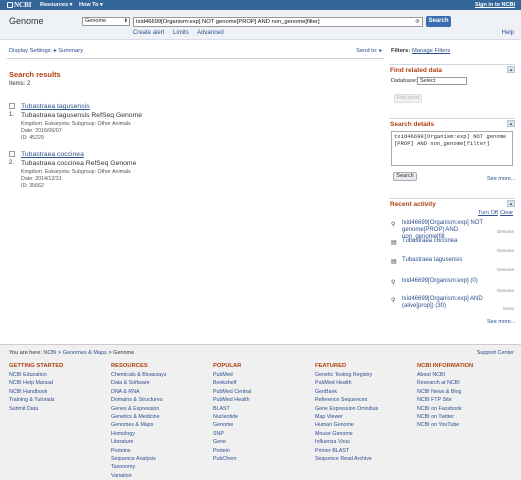 The width and height of the screenshot is (521, 480). I want to click on result-title-link: Tubastraea tagusensis, so click(55, 106).